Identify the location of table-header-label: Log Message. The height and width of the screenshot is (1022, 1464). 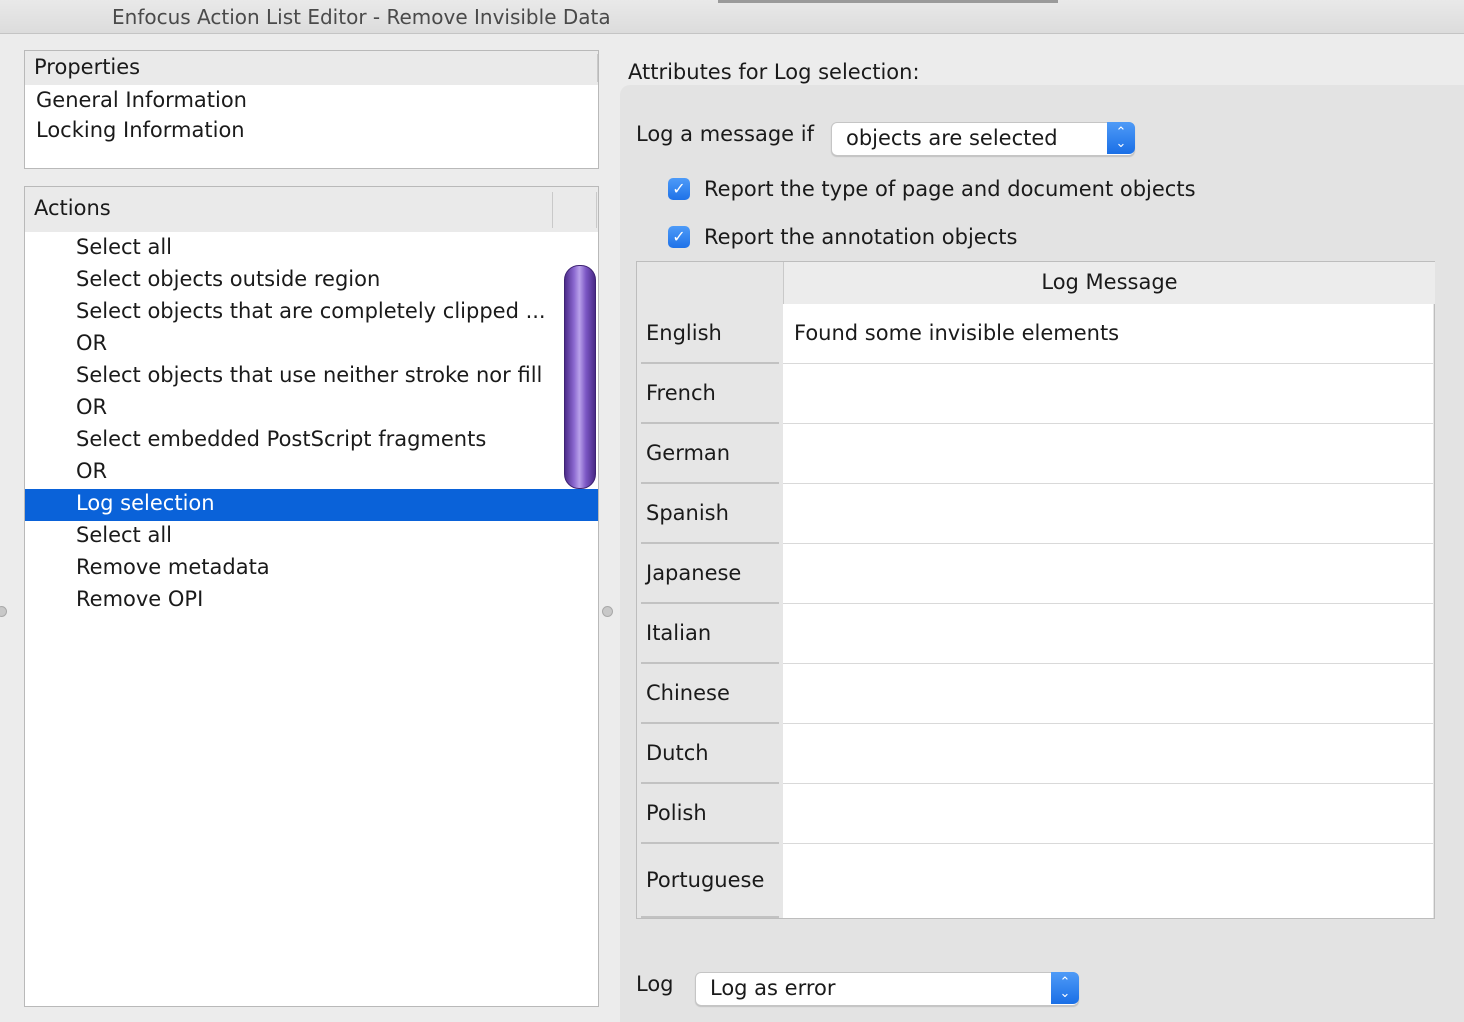
(1109, 282).